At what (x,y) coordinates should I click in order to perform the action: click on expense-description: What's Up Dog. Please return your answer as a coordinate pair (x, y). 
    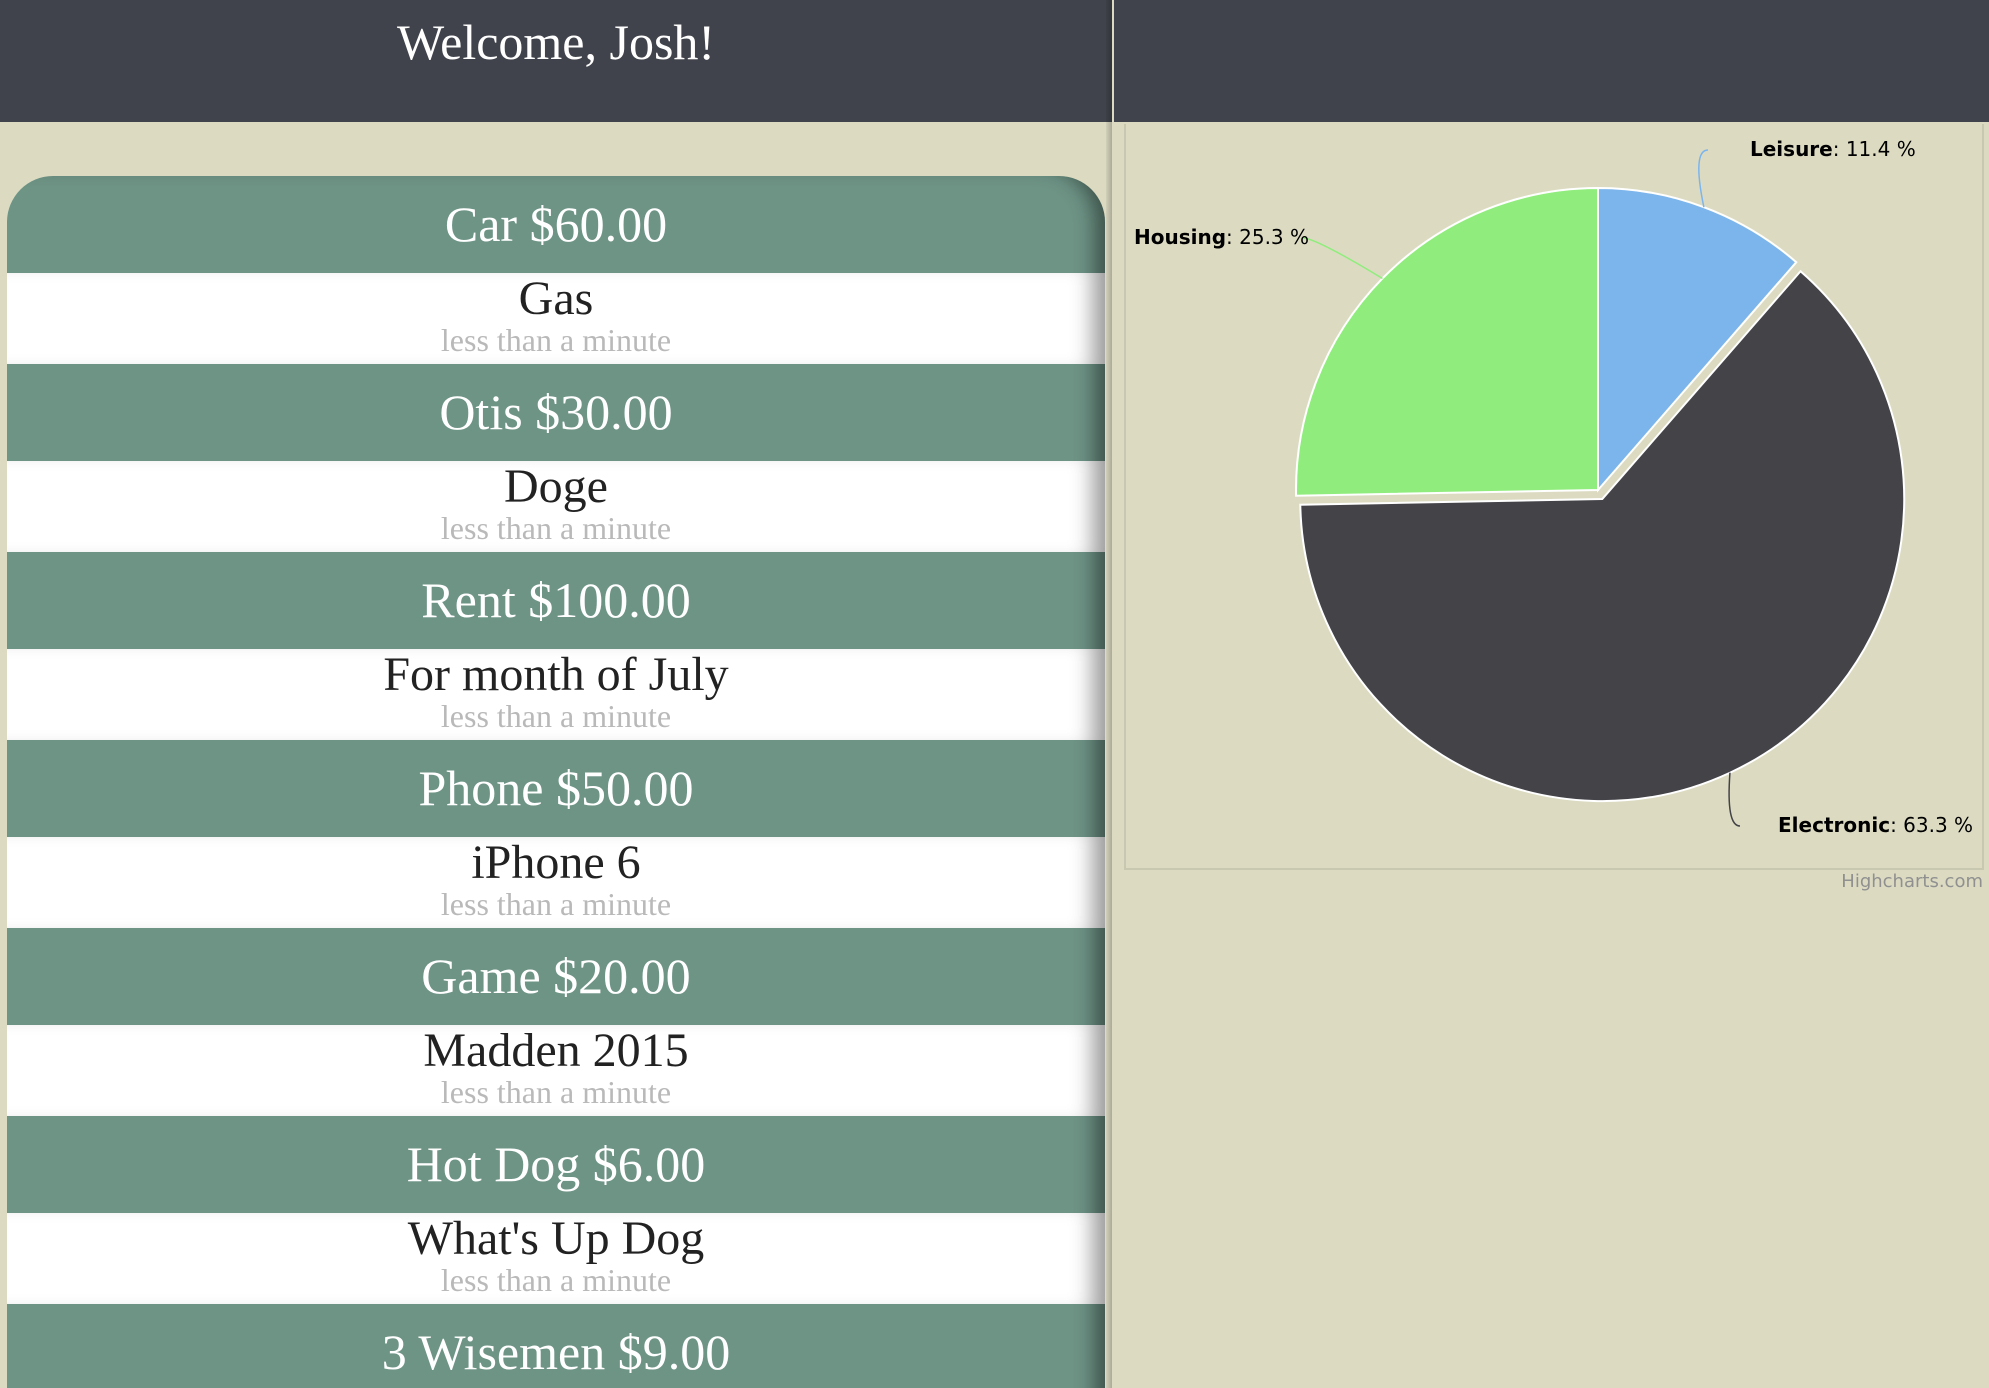
    Looking at the image, I should click on (556, 1238).